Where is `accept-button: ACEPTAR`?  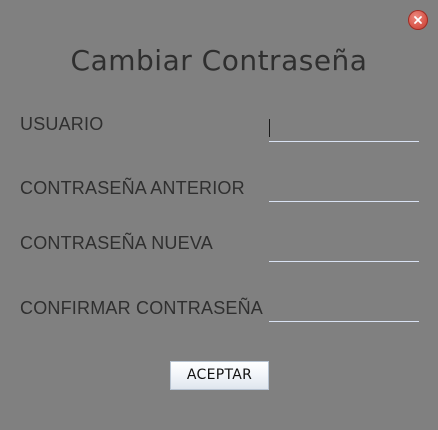 accept-button: ACEPTAR is located at coordinates (219, 375).